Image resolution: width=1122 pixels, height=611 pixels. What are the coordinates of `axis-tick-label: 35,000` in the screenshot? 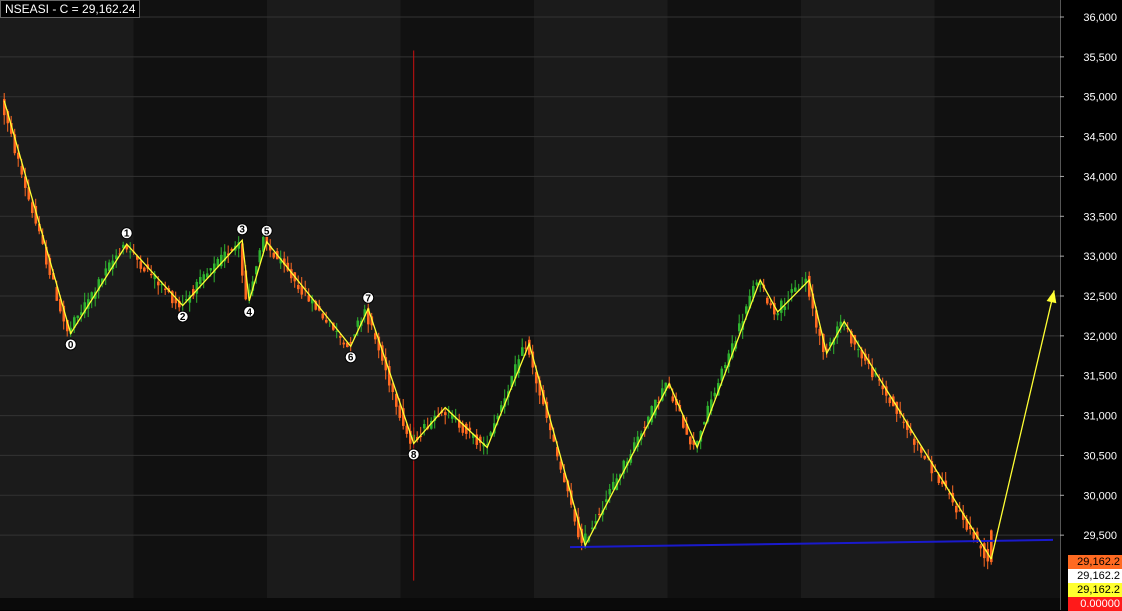 It's located at (1100, 98).